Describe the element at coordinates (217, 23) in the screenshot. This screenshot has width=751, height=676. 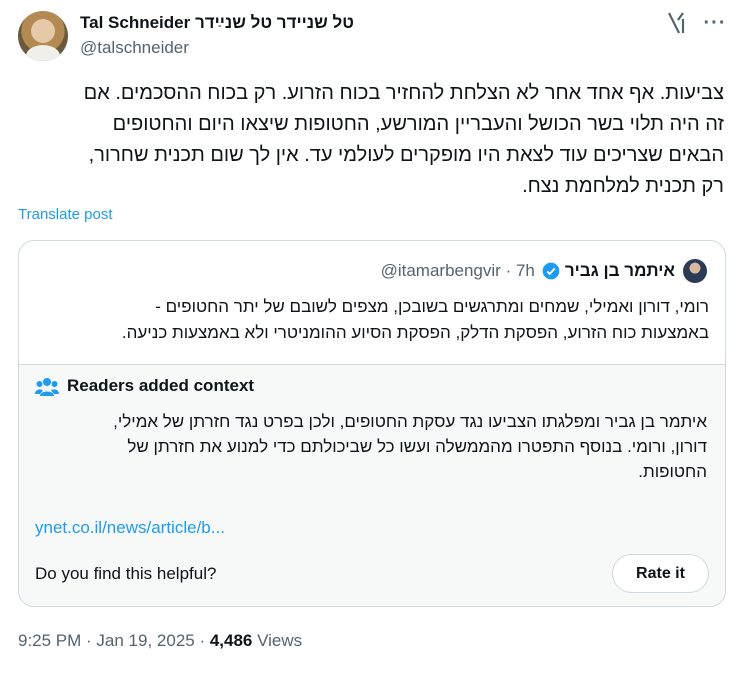
I see `author-name: Tal Schneider טל שניידר טל שנײַדר` at that location.